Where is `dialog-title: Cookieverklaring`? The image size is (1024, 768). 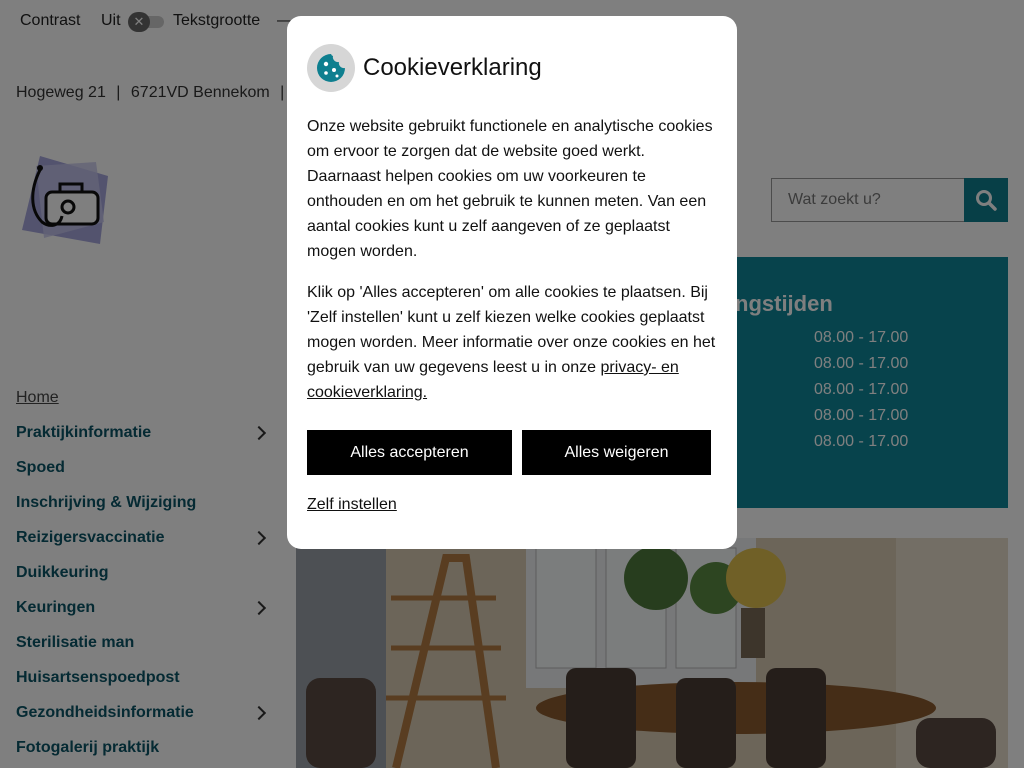 dialog-title: Cookieverklaring is located at coordinates (452, 67).